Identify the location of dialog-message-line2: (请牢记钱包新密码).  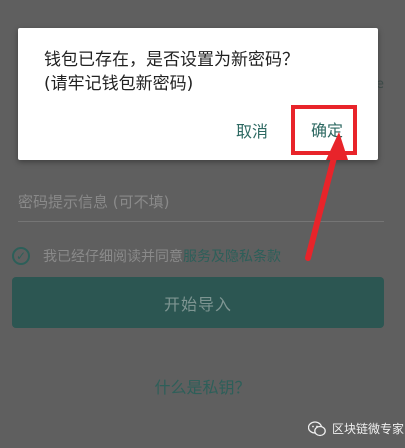
(119, 84).